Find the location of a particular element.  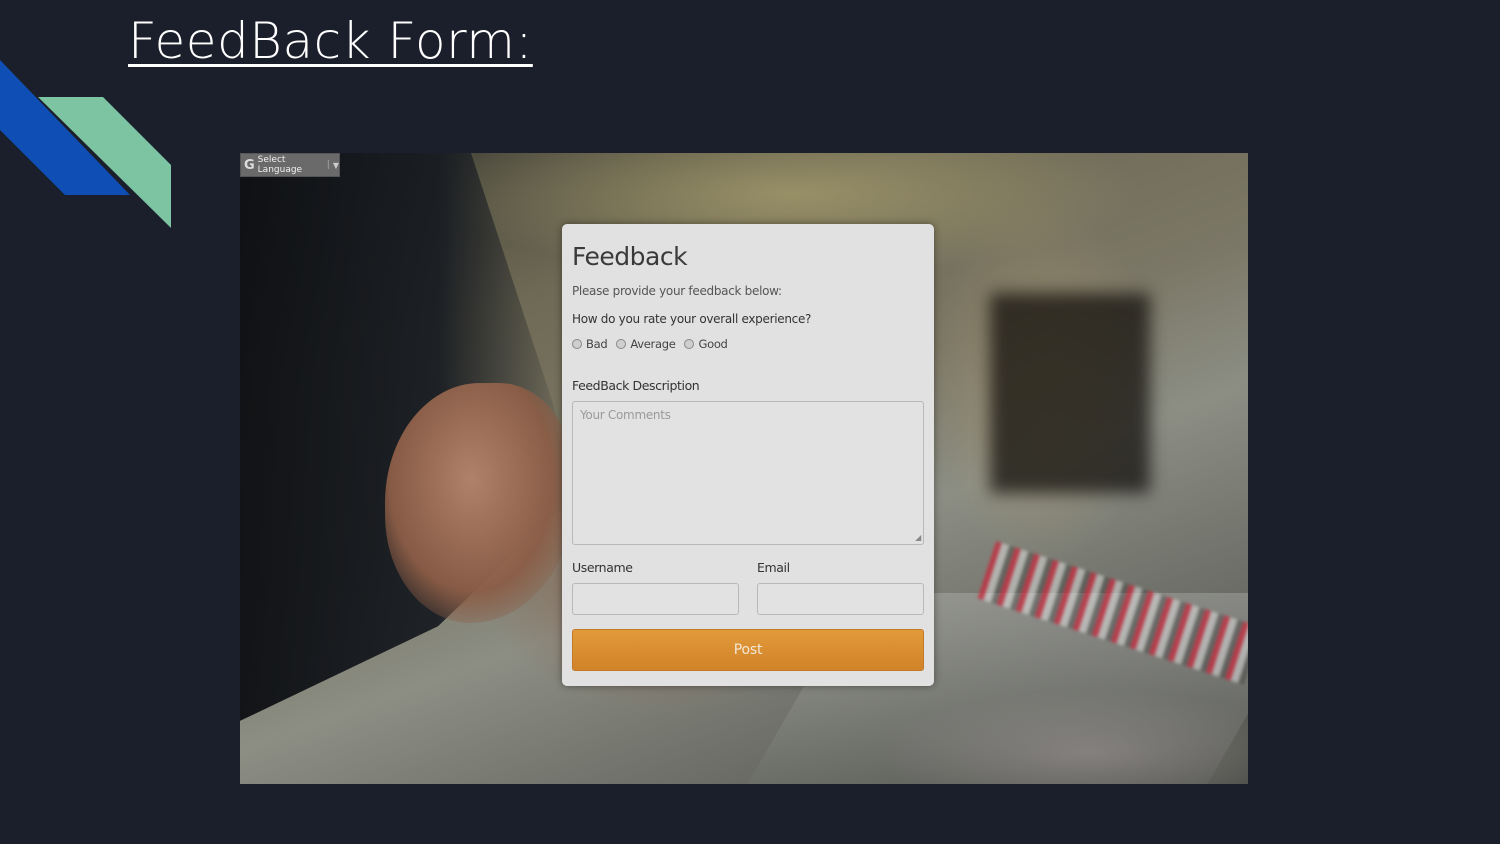

select-language-label: Select Language is located at coordinates (280, 165).